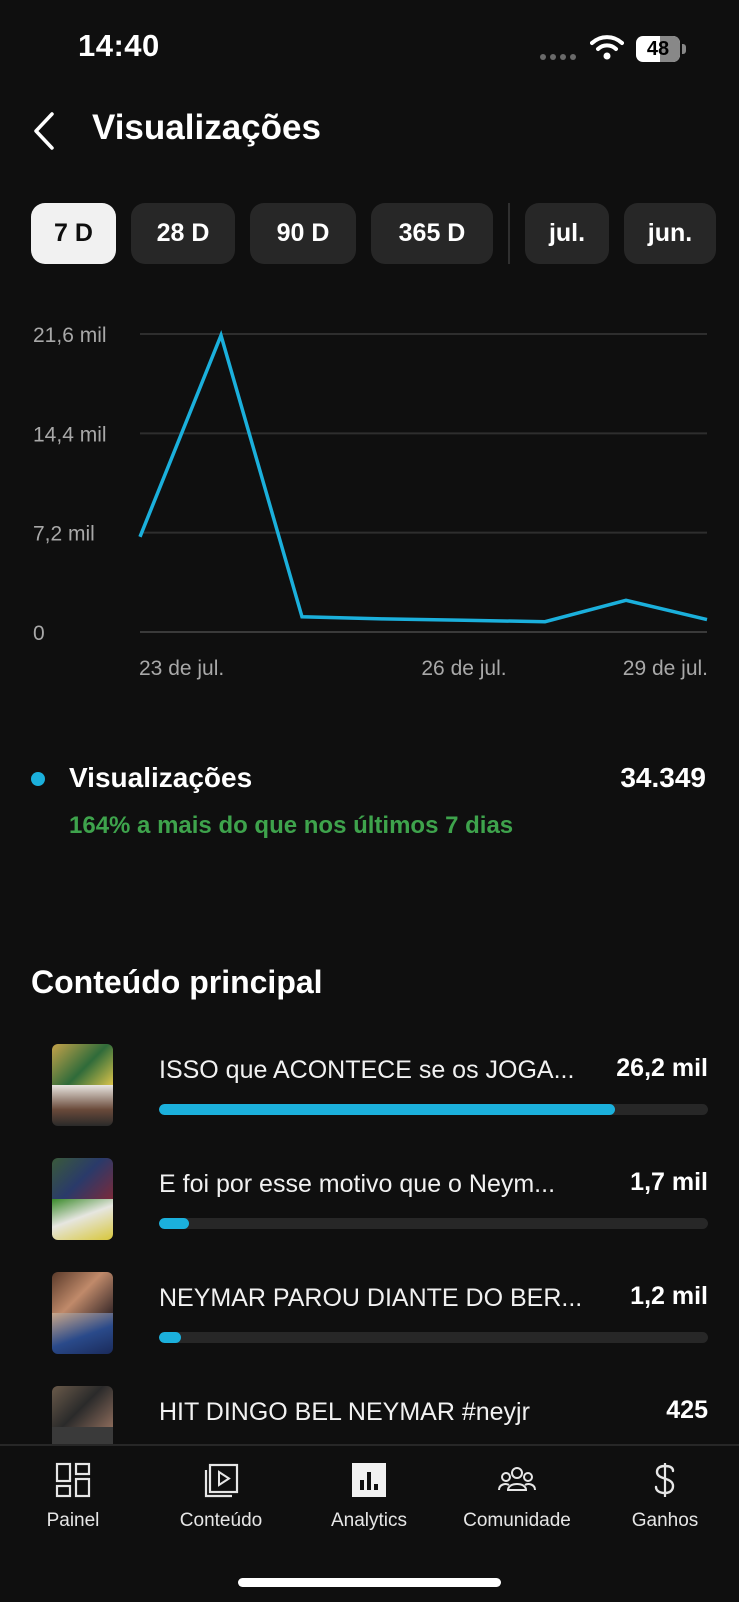  Describe the element at coordinates (369, 132) in the screenshot. I see `header: Visualizações` at that location.